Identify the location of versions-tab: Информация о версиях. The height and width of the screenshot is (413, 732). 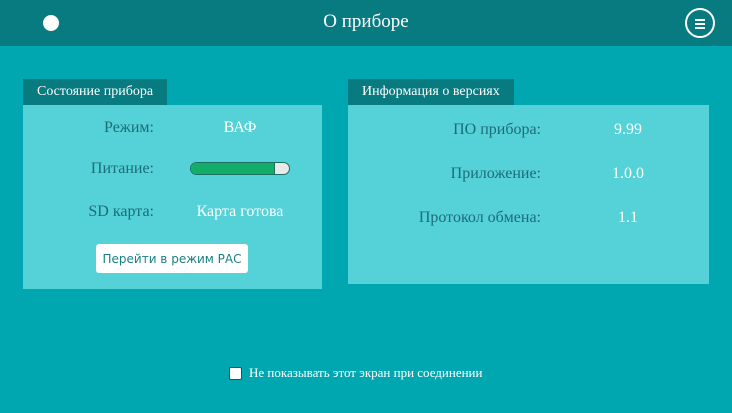
(431, 92).